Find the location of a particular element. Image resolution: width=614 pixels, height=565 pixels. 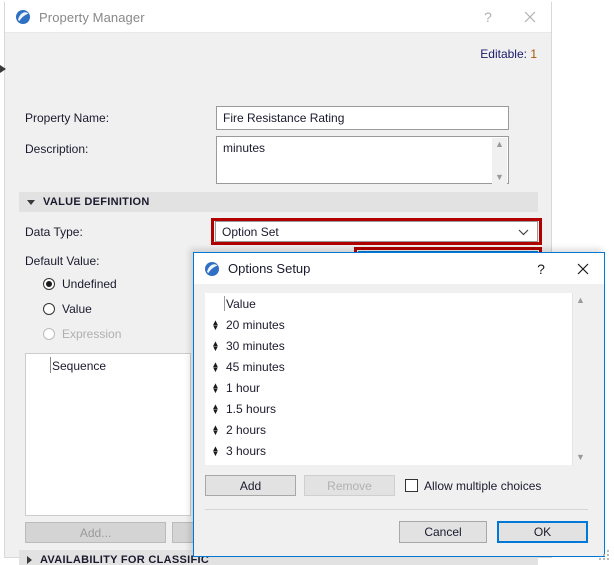

description-input: minutes ▲ ▼ is located at coordinates (362, 160).